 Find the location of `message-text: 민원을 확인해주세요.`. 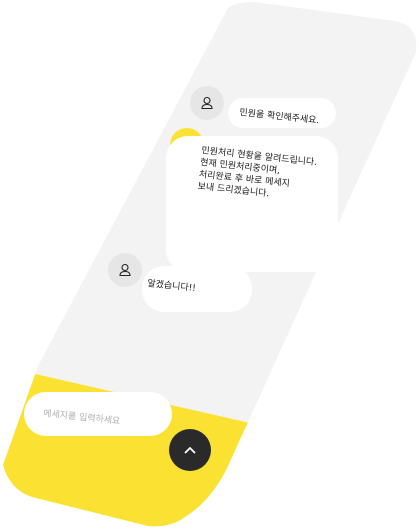

message-text: 민원을 확인해주세요. is located at coordinates (279, 117).